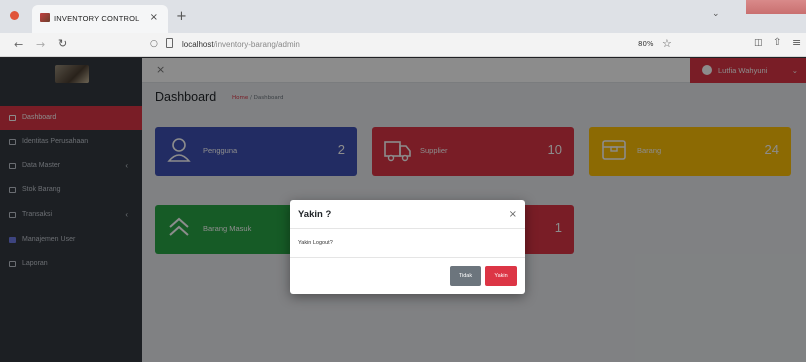 The image size is (806, 362). I want to click on window-controls, so click(776, 7).